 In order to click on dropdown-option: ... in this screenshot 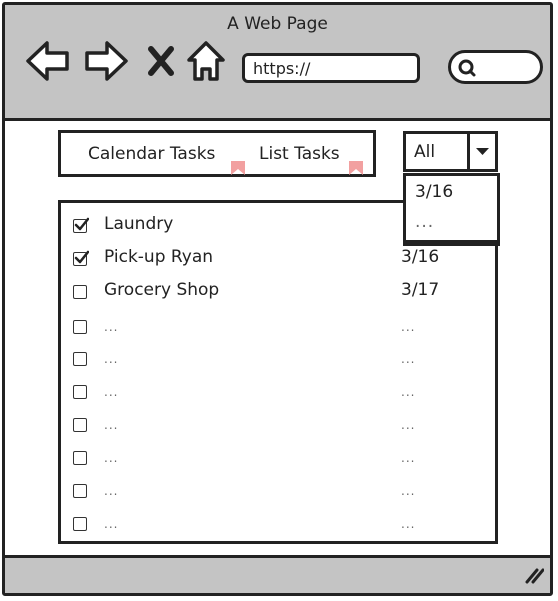, I will do `click(424, 222)`.